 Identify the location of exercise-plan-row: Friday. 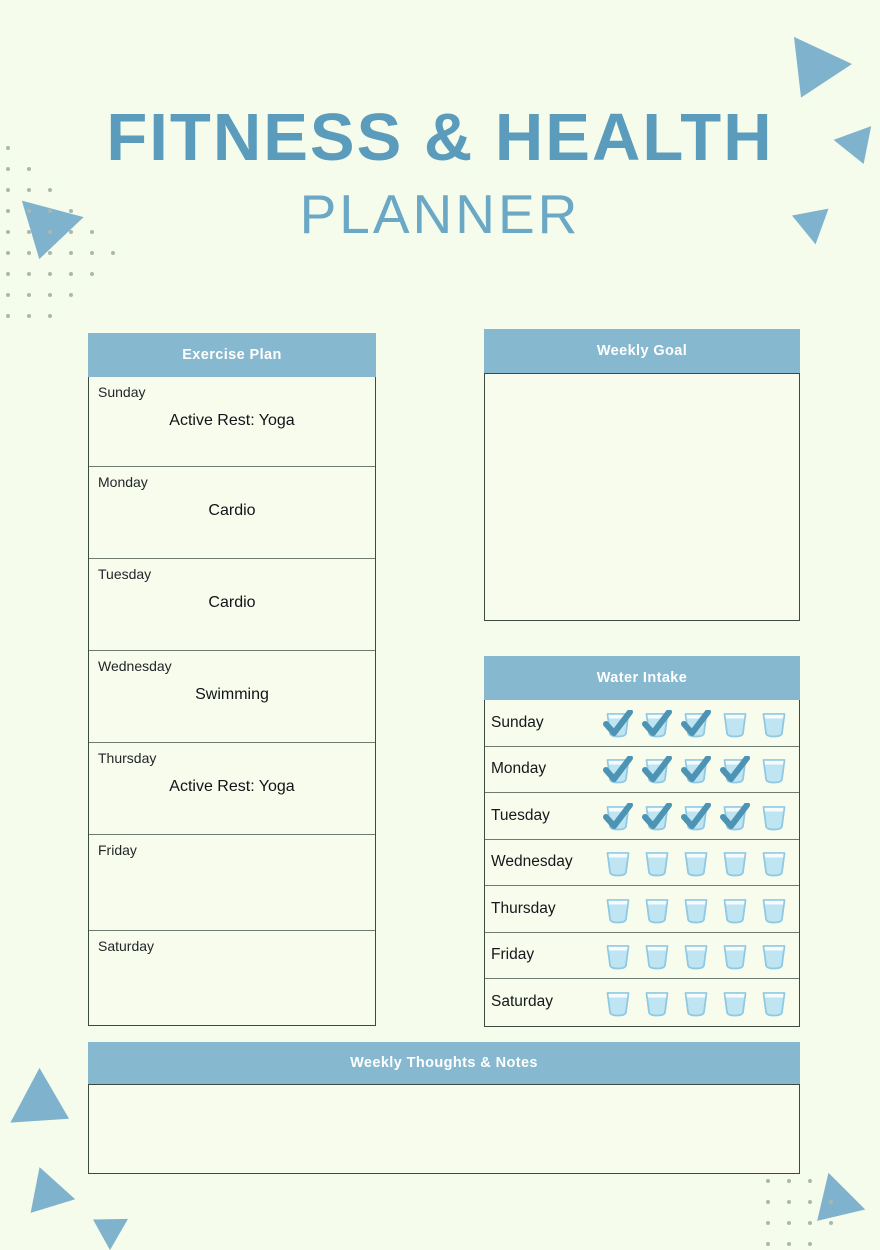
(232, 883).